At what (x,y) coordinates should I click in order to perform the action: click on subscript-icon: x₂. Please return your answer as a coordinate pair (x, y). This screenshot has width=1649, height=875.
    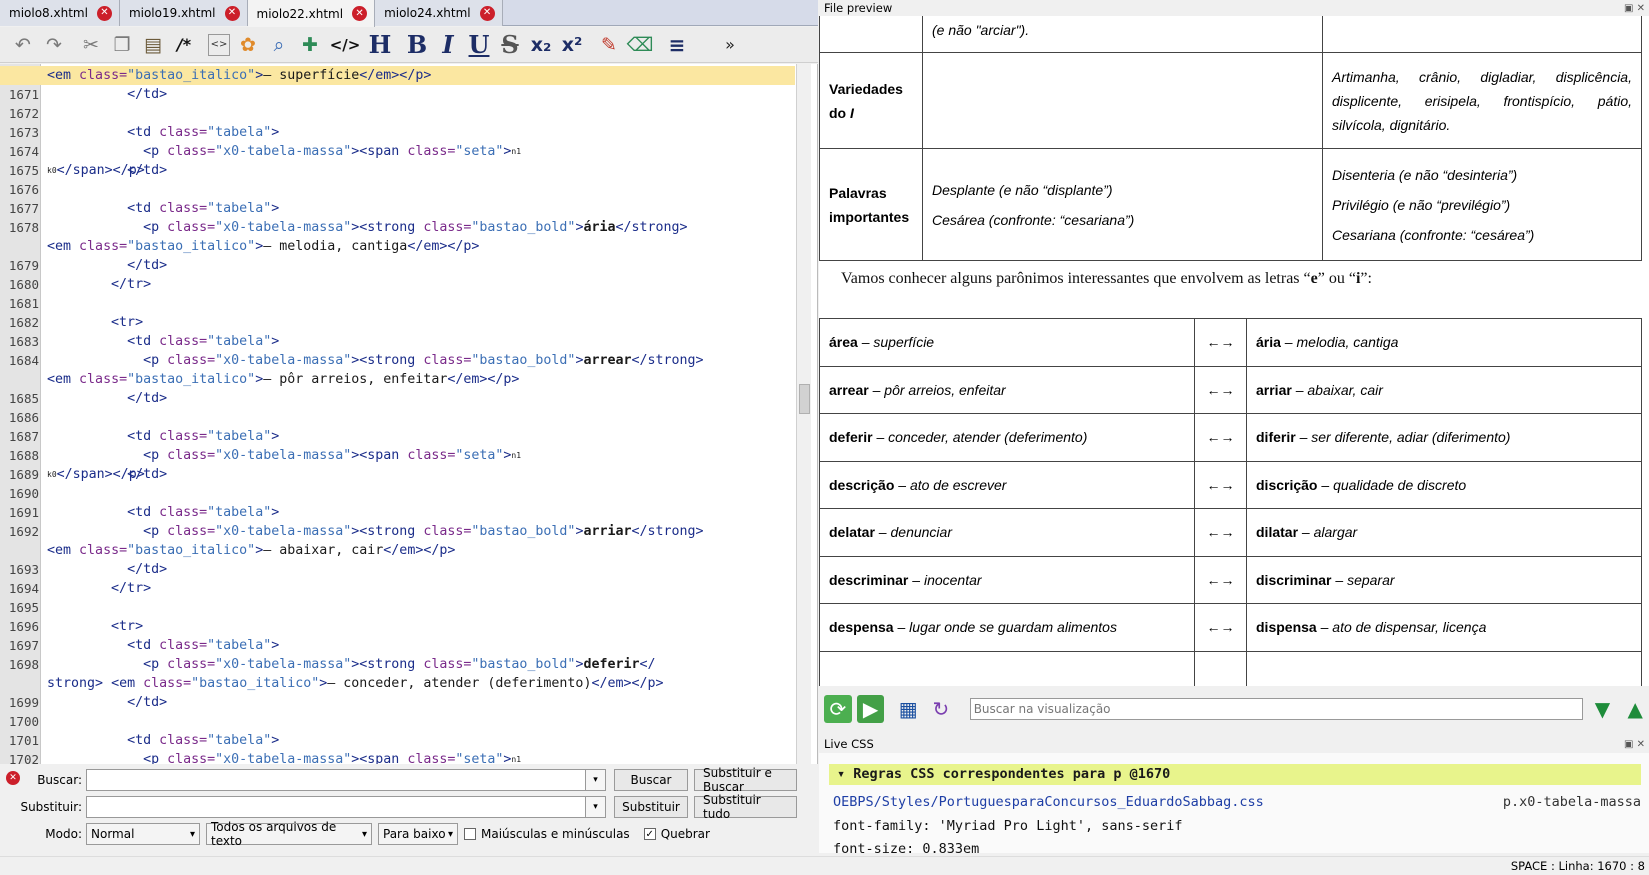
    Looking at the image, I should click on (541, 45).